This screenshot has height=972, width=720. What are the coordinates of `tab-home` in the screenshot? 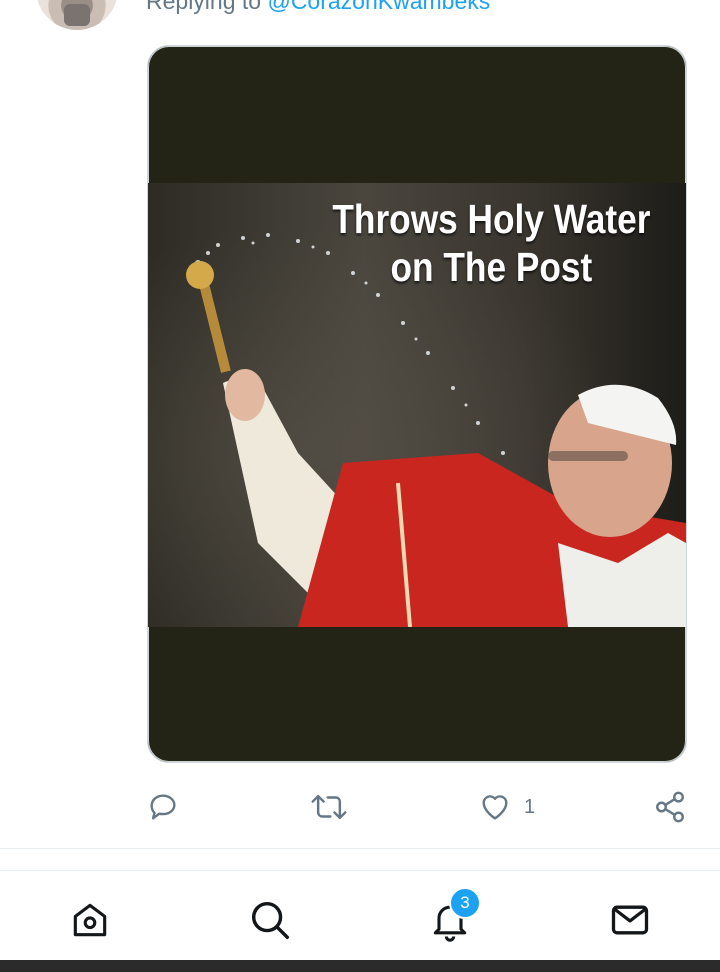 It's located at (90, 922).